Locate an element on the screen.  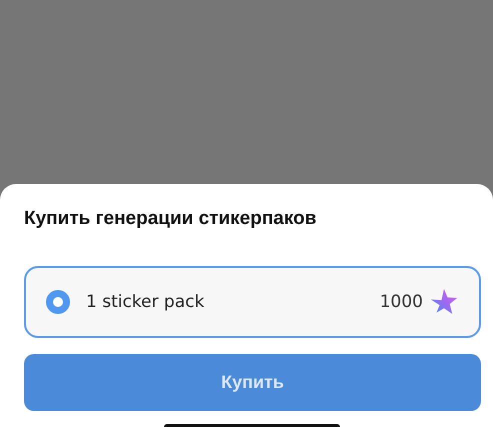
option-label: 1 sticker pack is located at coordinates (146, 302).